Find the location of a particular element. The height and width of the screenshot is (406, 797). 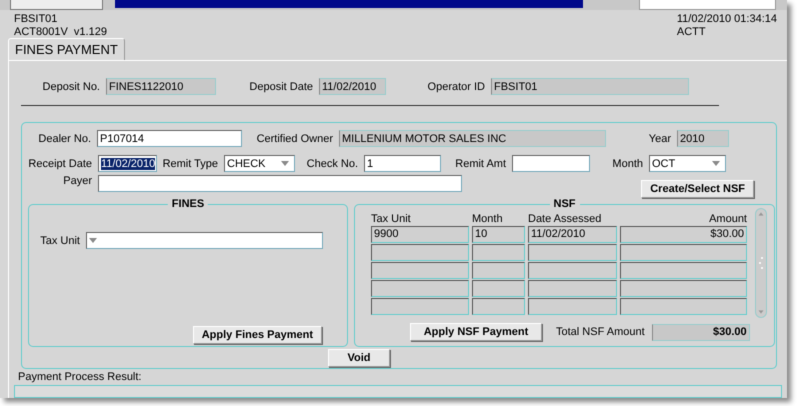

readonly-field: 2010 is located at coordinates (703, 138).